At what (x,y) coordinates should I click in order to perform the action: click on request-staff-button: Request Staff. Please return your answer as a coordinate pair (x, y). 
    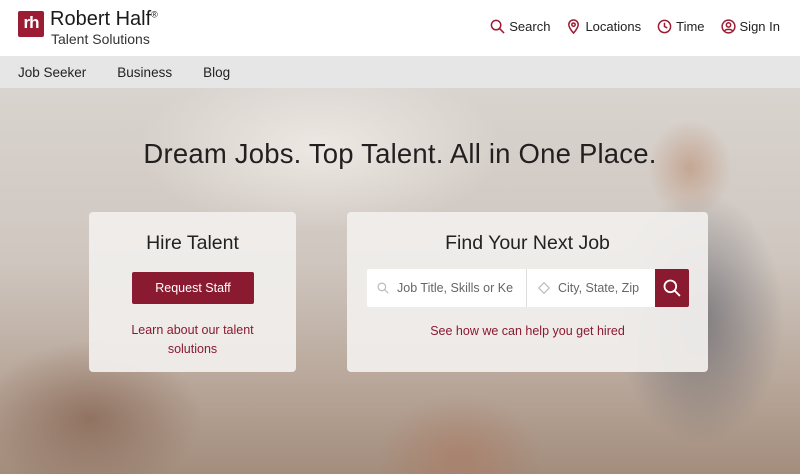
    Looking at the image, I should click on (193, 288).